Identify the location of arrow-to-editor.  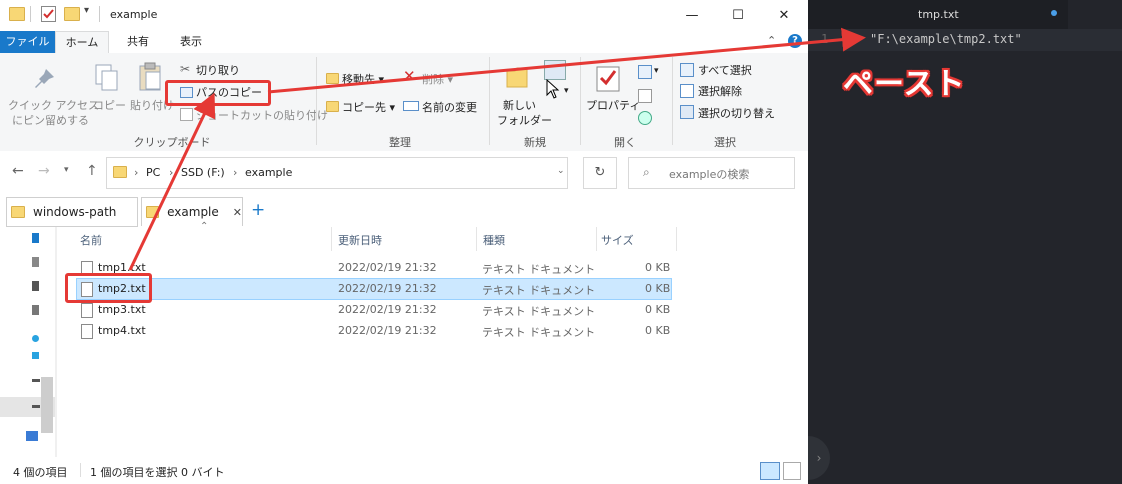
(566, 60).